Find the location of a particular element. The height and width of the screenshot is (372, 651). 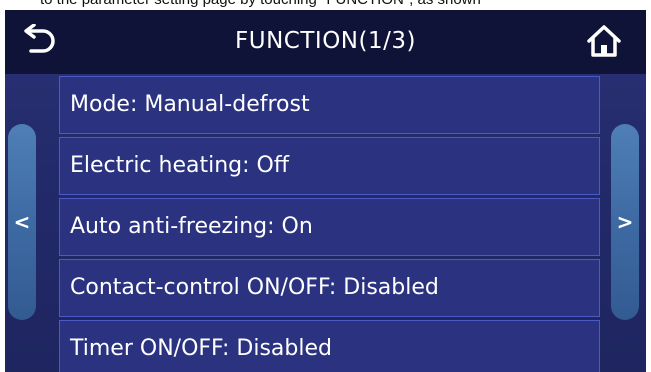

home-button is located at coordinates (604, 41).